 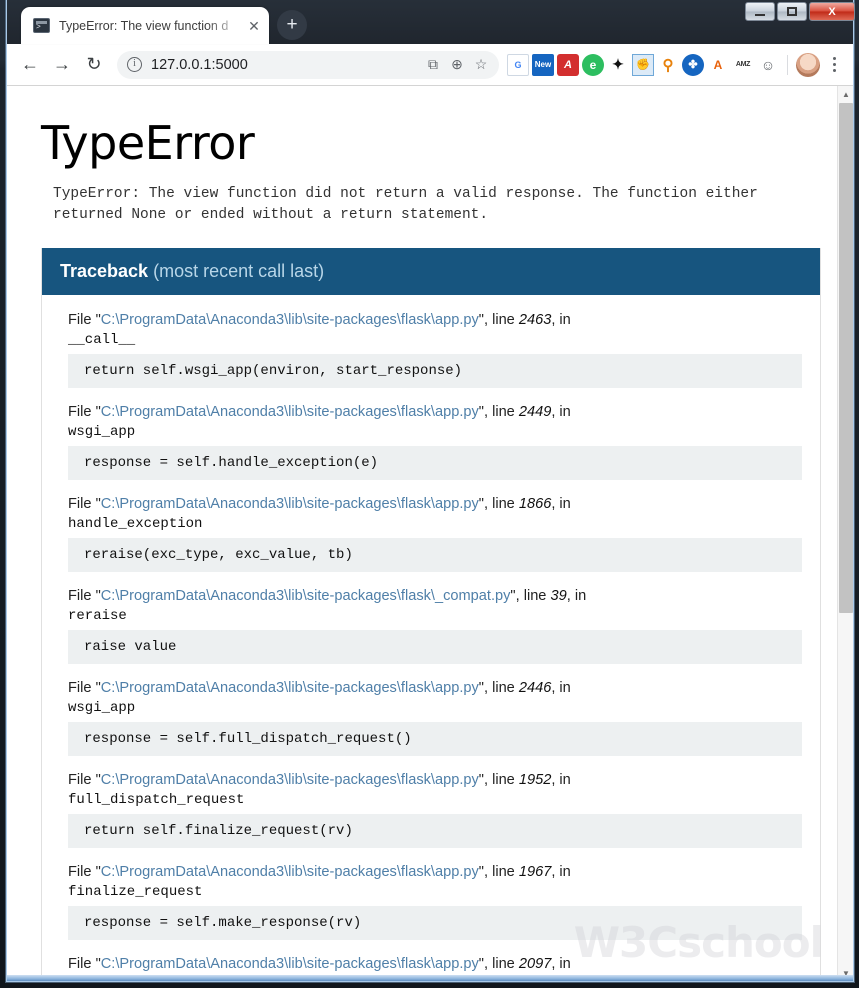 I want to click on frame-code: raise value, so click(x=435, y=647).